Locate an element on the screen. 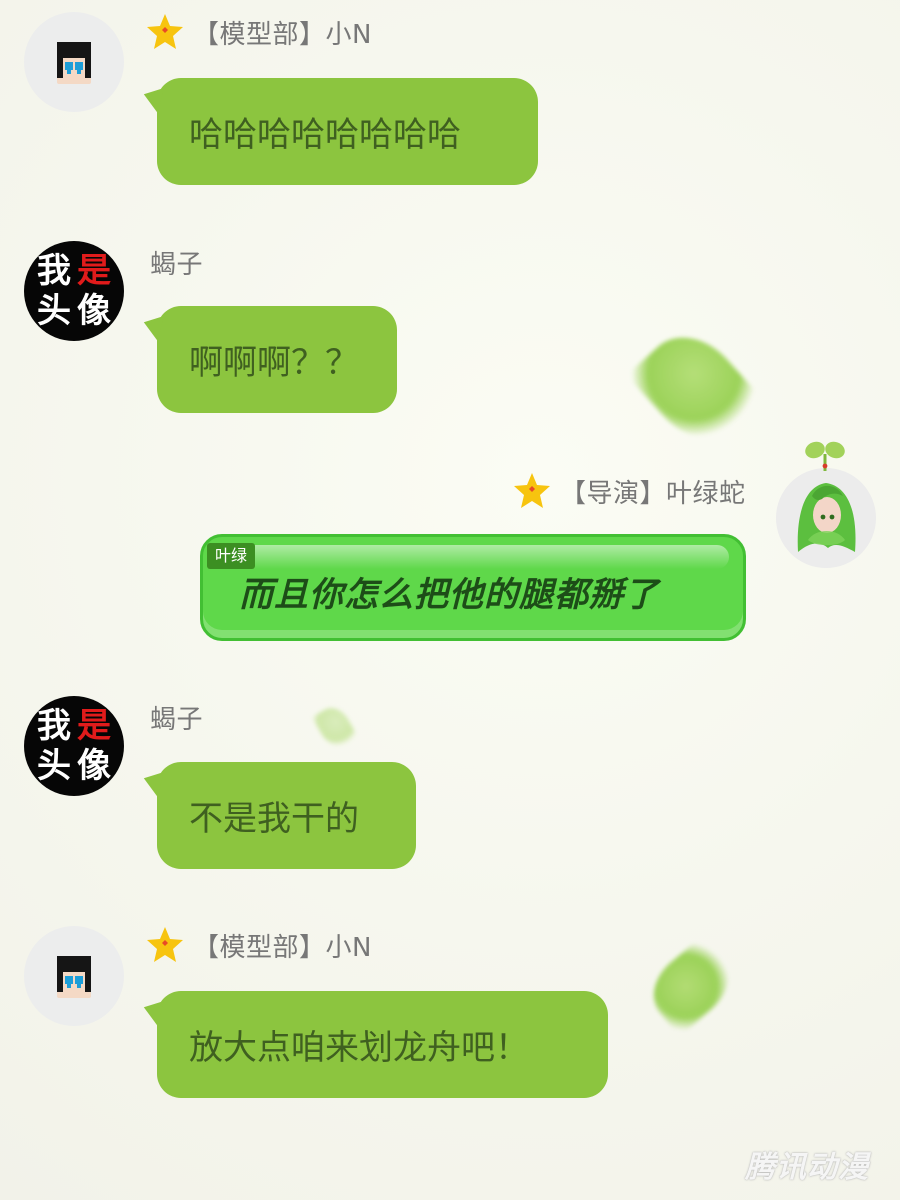 The width and height of the screenshot is (900, 1200). sprout-icon is located at coordinates (825, 456).